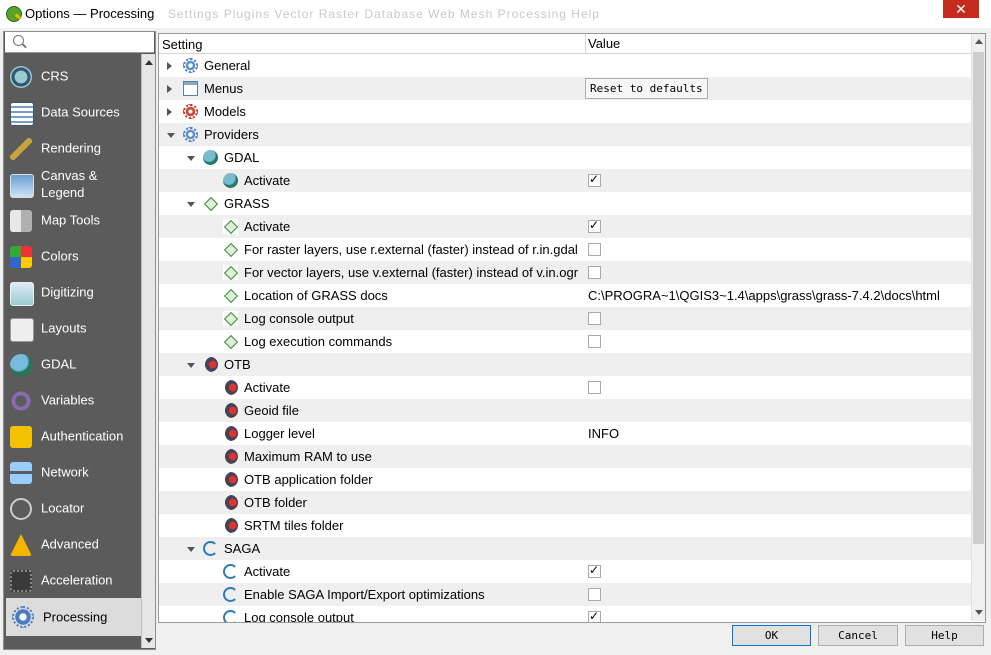 This screenshot has height=655, width=991. I want to click on sidebar-item-label: Colors, so click(60, 256).